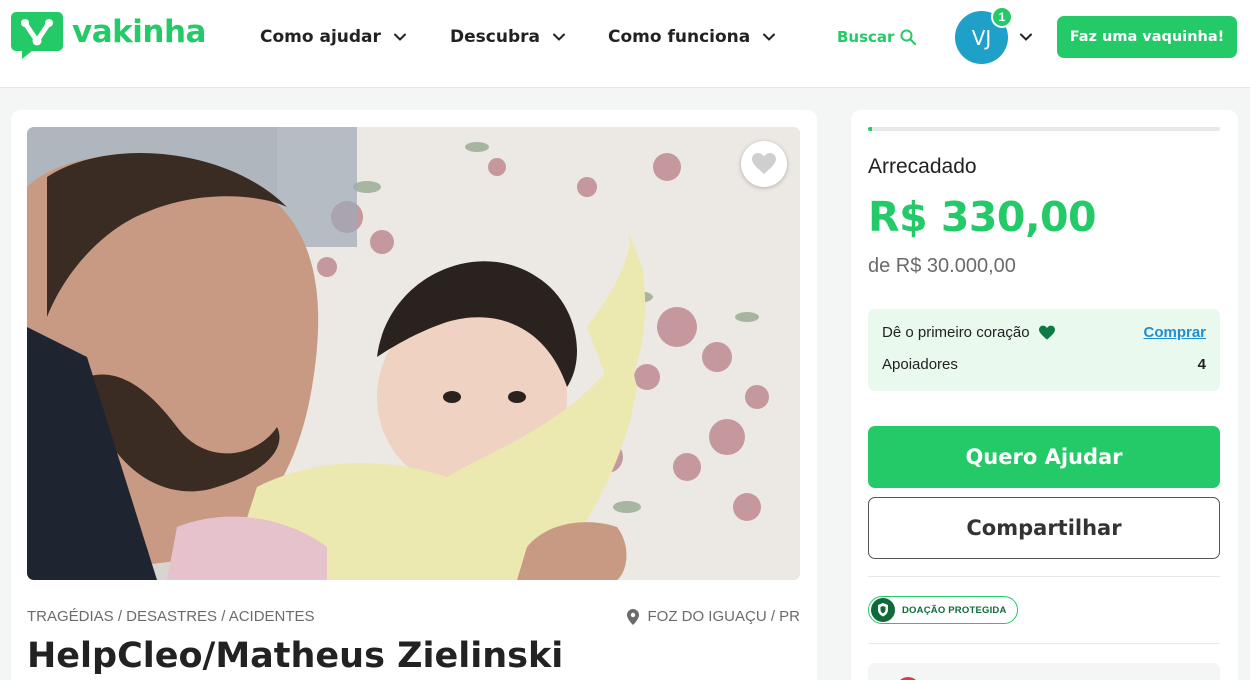 The height and width of the screenshot is (680, 1250). What do you see at coordinates (908, 37) in the screenshot?
I see `search-icon` at bounding box center [908, 37].